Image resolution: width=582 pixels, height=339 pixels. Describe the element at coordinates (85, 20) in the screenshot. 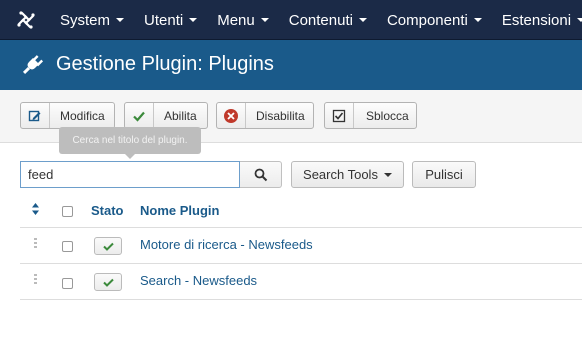

I see `menu-system-label: System` at that location.